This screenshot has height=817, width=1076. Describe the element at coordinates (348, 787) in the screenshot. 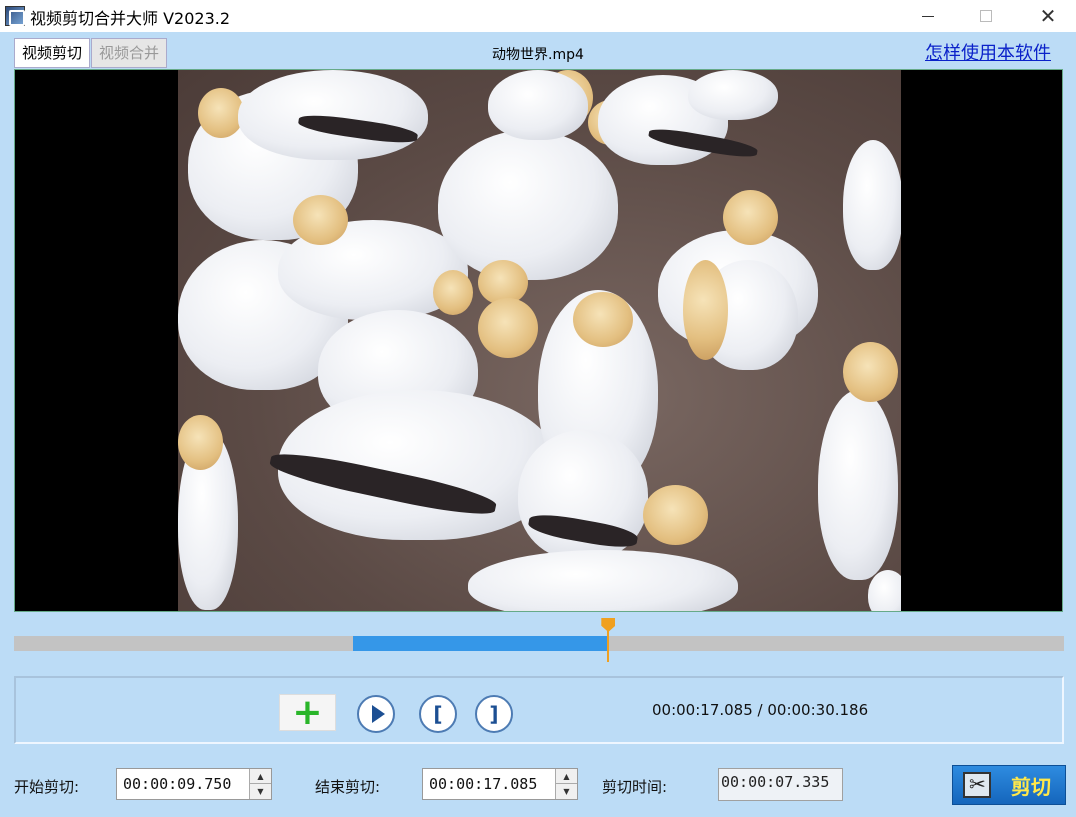

I see `end-cut-label: 结束剪切:` at that location.